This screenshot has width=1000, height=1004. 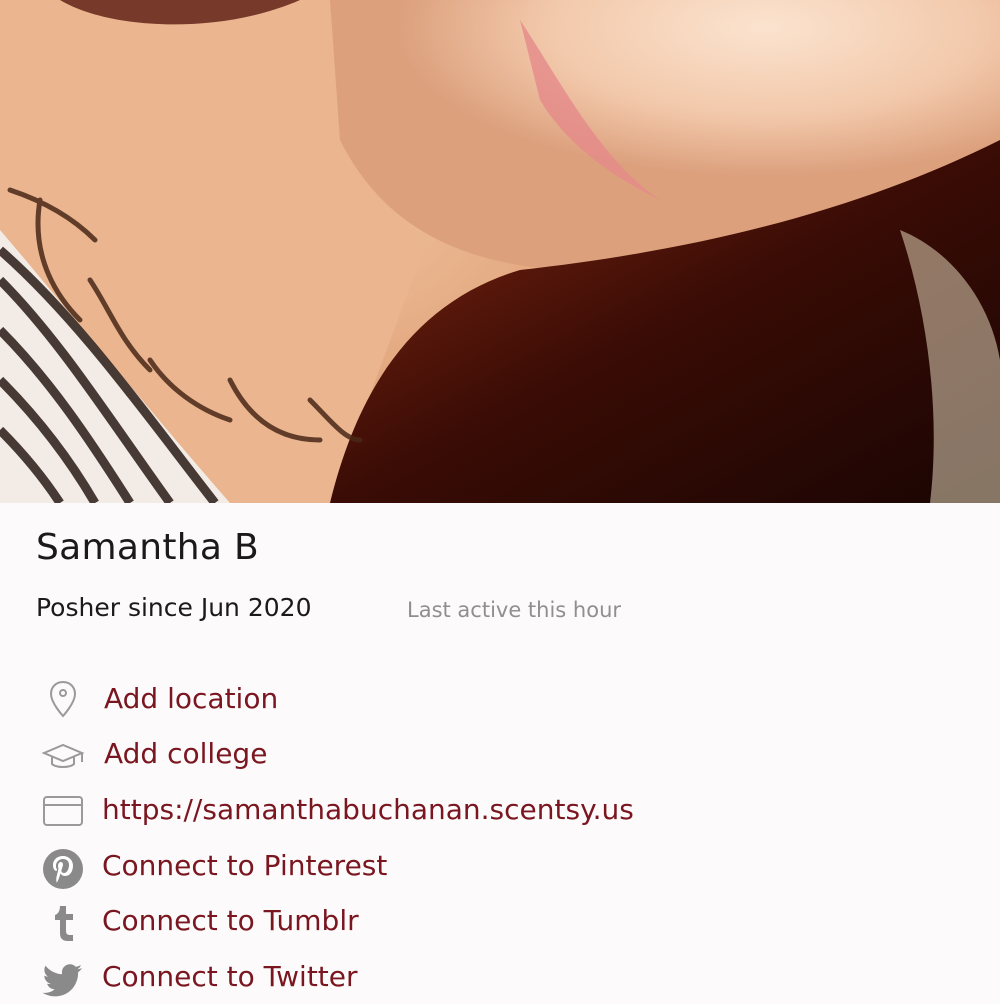 I want to click on twitter-row: Connect to Twitter, so click(x=500, y=979).